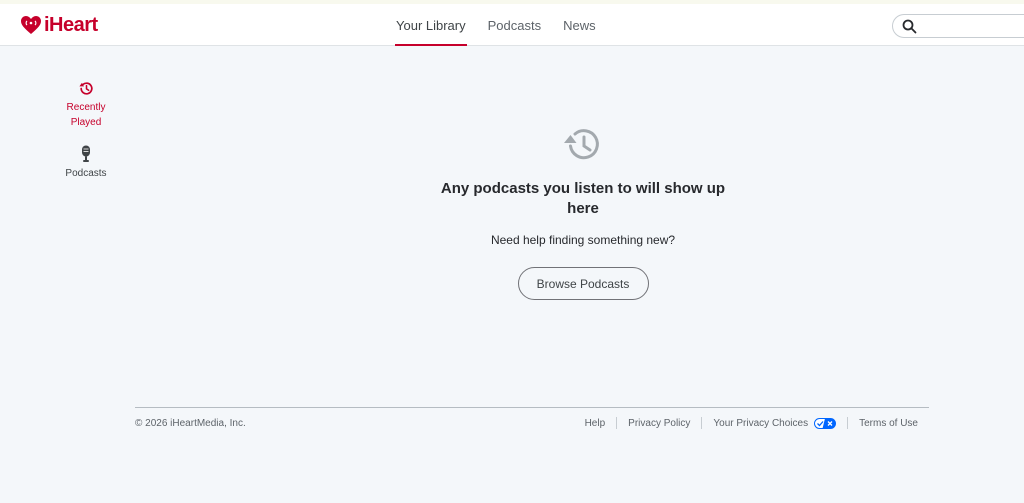 The width and height of the screenshot is (1024, 503). I want to click on nav-news: News, so click(579, 25).